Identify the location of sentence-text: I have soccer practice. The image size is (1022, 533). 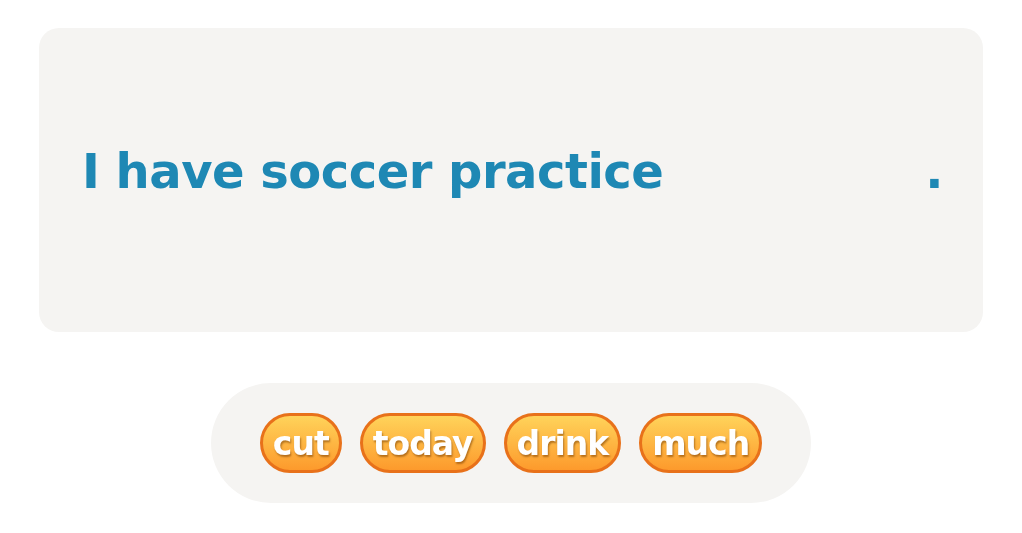
(373, 171).